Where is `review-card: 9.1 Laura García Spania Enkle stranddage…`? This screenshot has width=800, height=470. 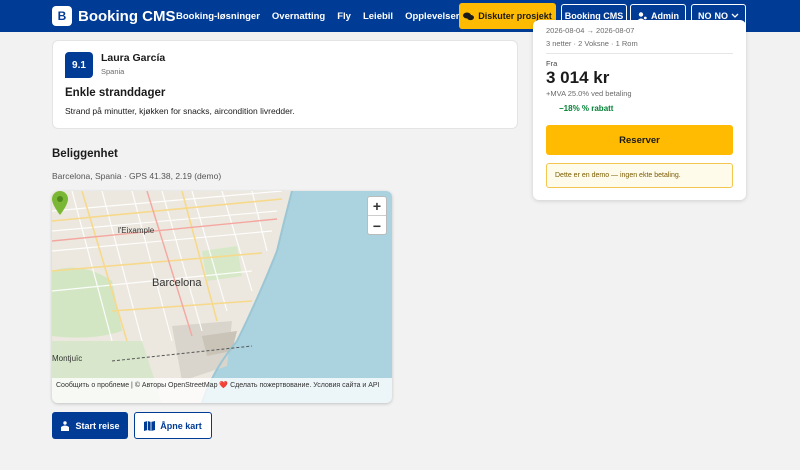 review-card: 9.1 Laura García Spania Enkle stranddage… is located at coordinates (285, 84).